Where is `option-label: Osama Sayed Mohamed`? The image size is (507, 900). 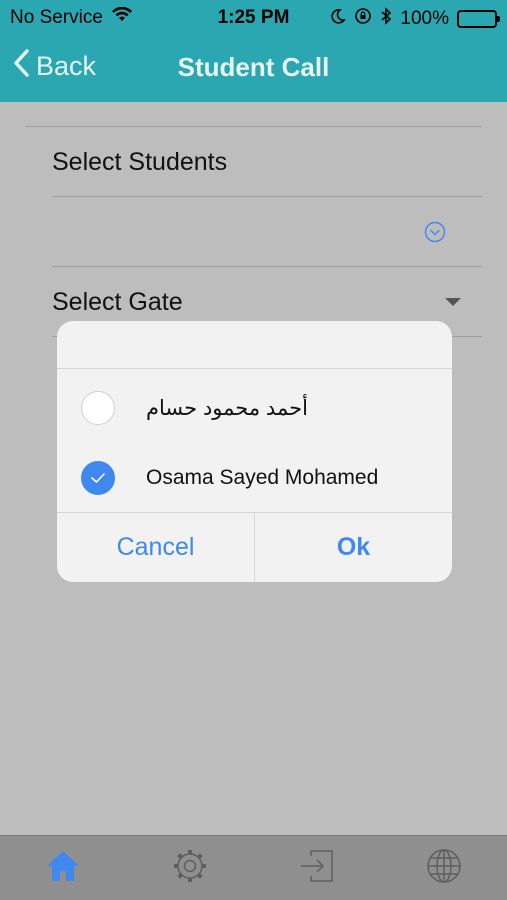
option-label: Osama Sayed Mohamed is located at coordinates (262, 477).